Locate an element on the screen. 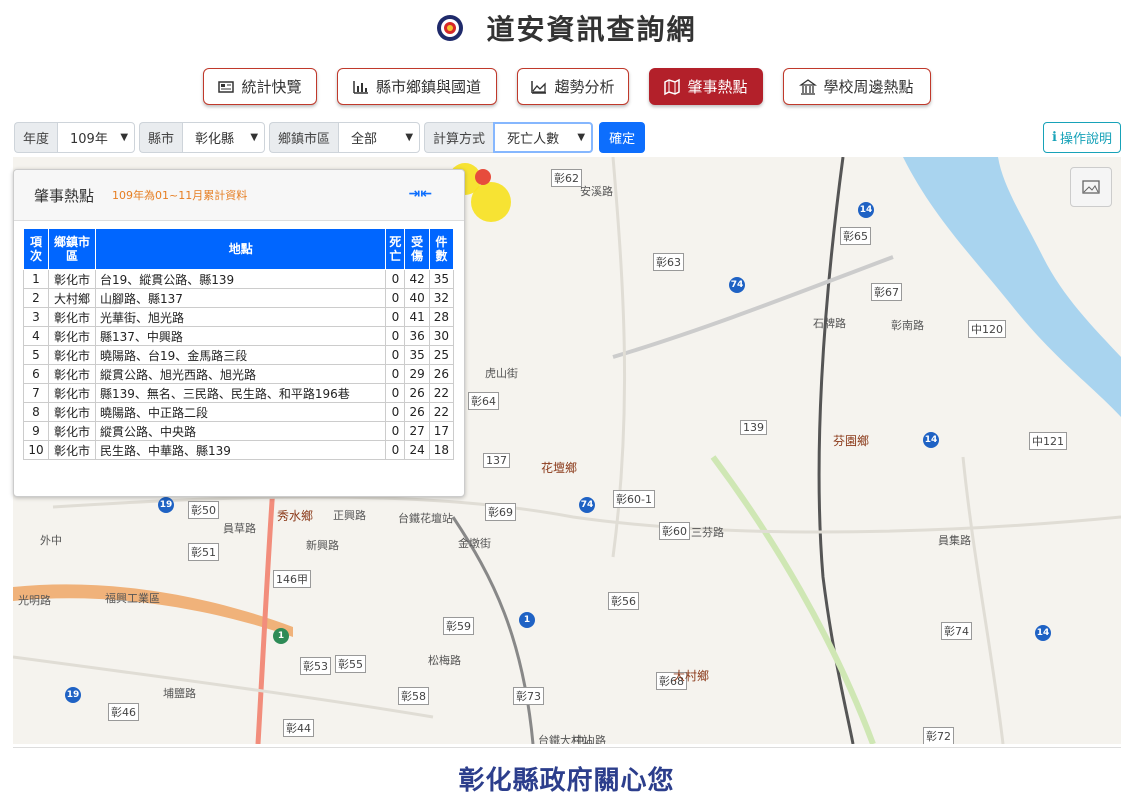 The width and height of the screenshot is (1133, 808). column-header: 地點 is located at coordinates (240, 249).